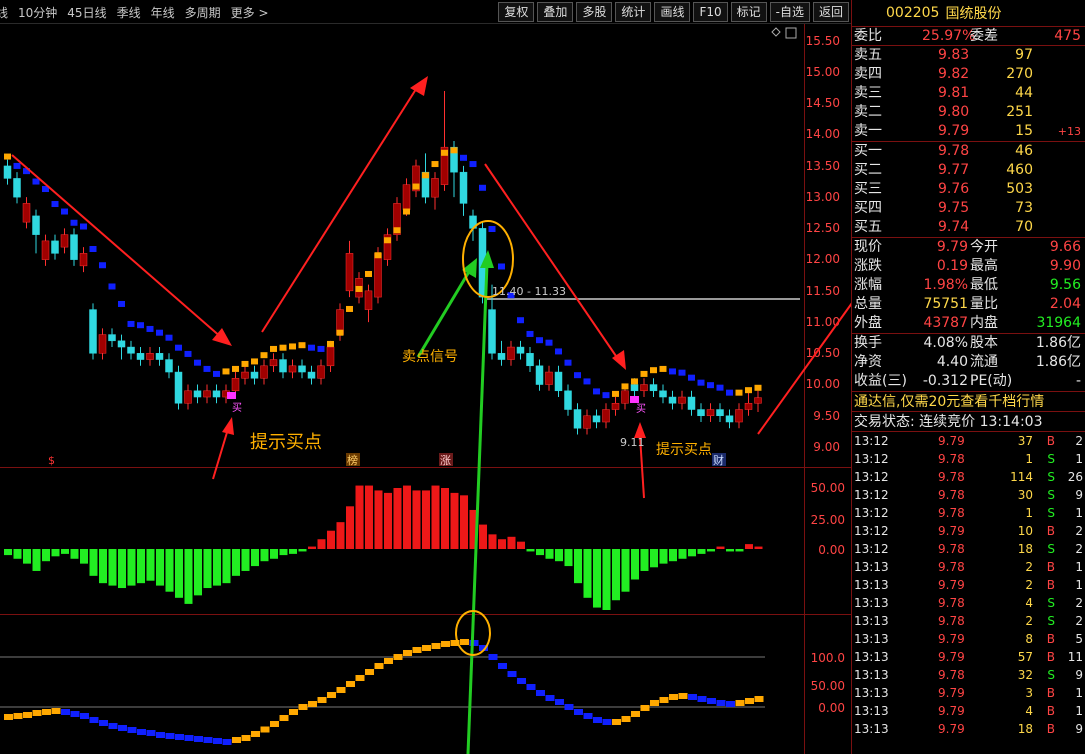 This screenshot has width=1085, height=754. What do you see at coordinates (516, 12) in the screenshot?
I see `adjust-button: 复权` at bounding box center [516, 12].